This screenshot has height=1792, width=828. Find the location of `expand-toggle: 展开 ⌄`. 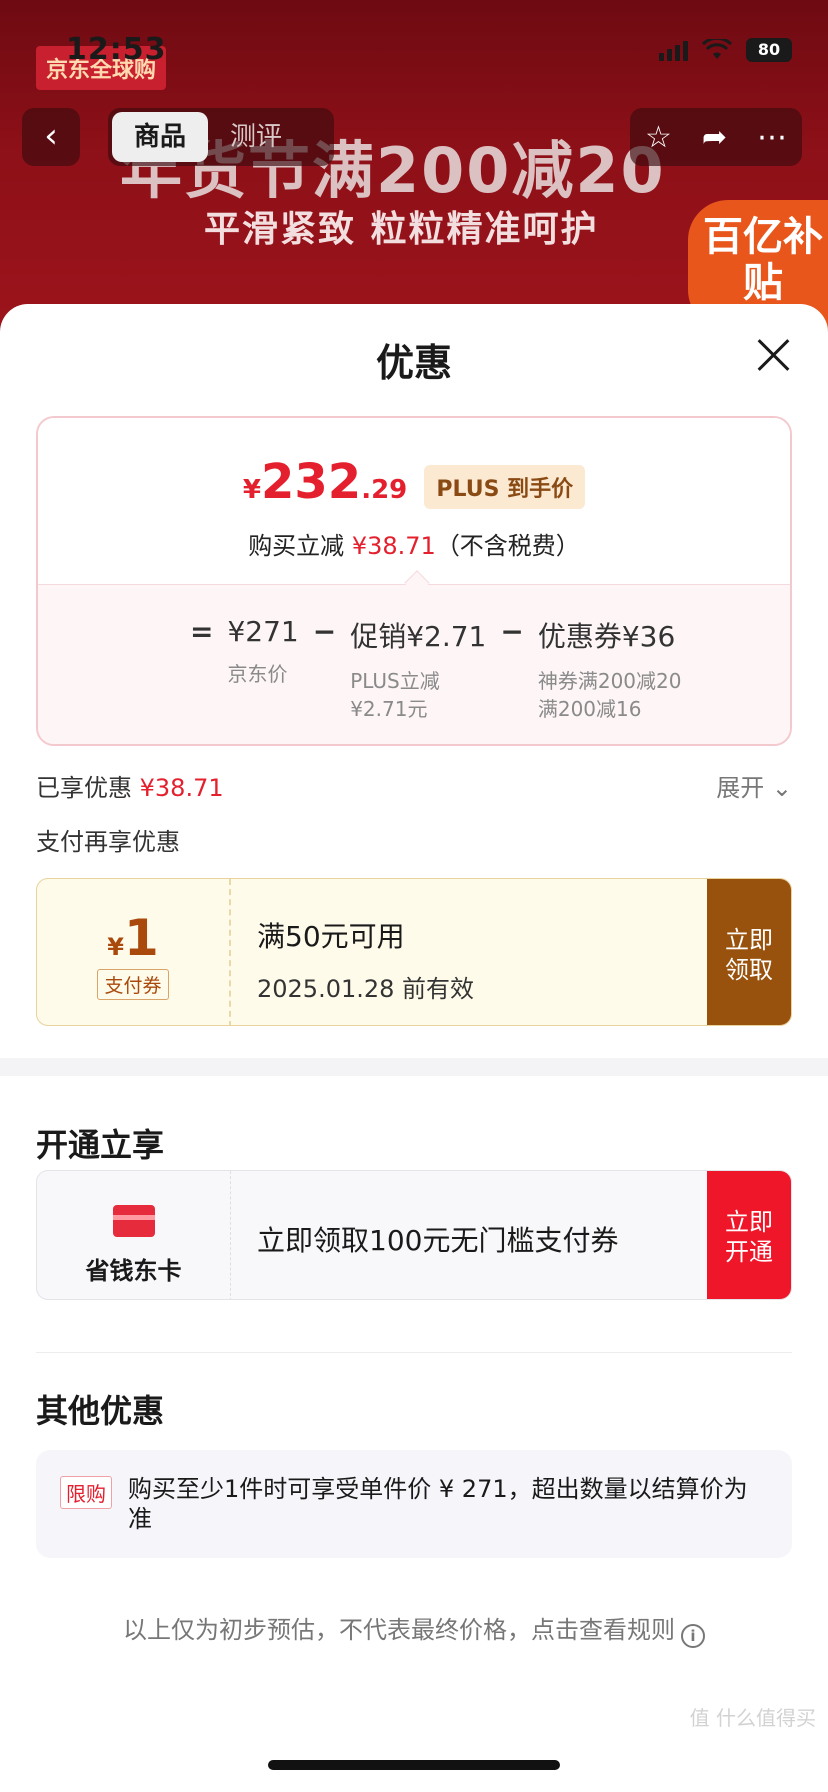

expand-toggle: 展开 ⌄ is located at coordinates (754, 785).